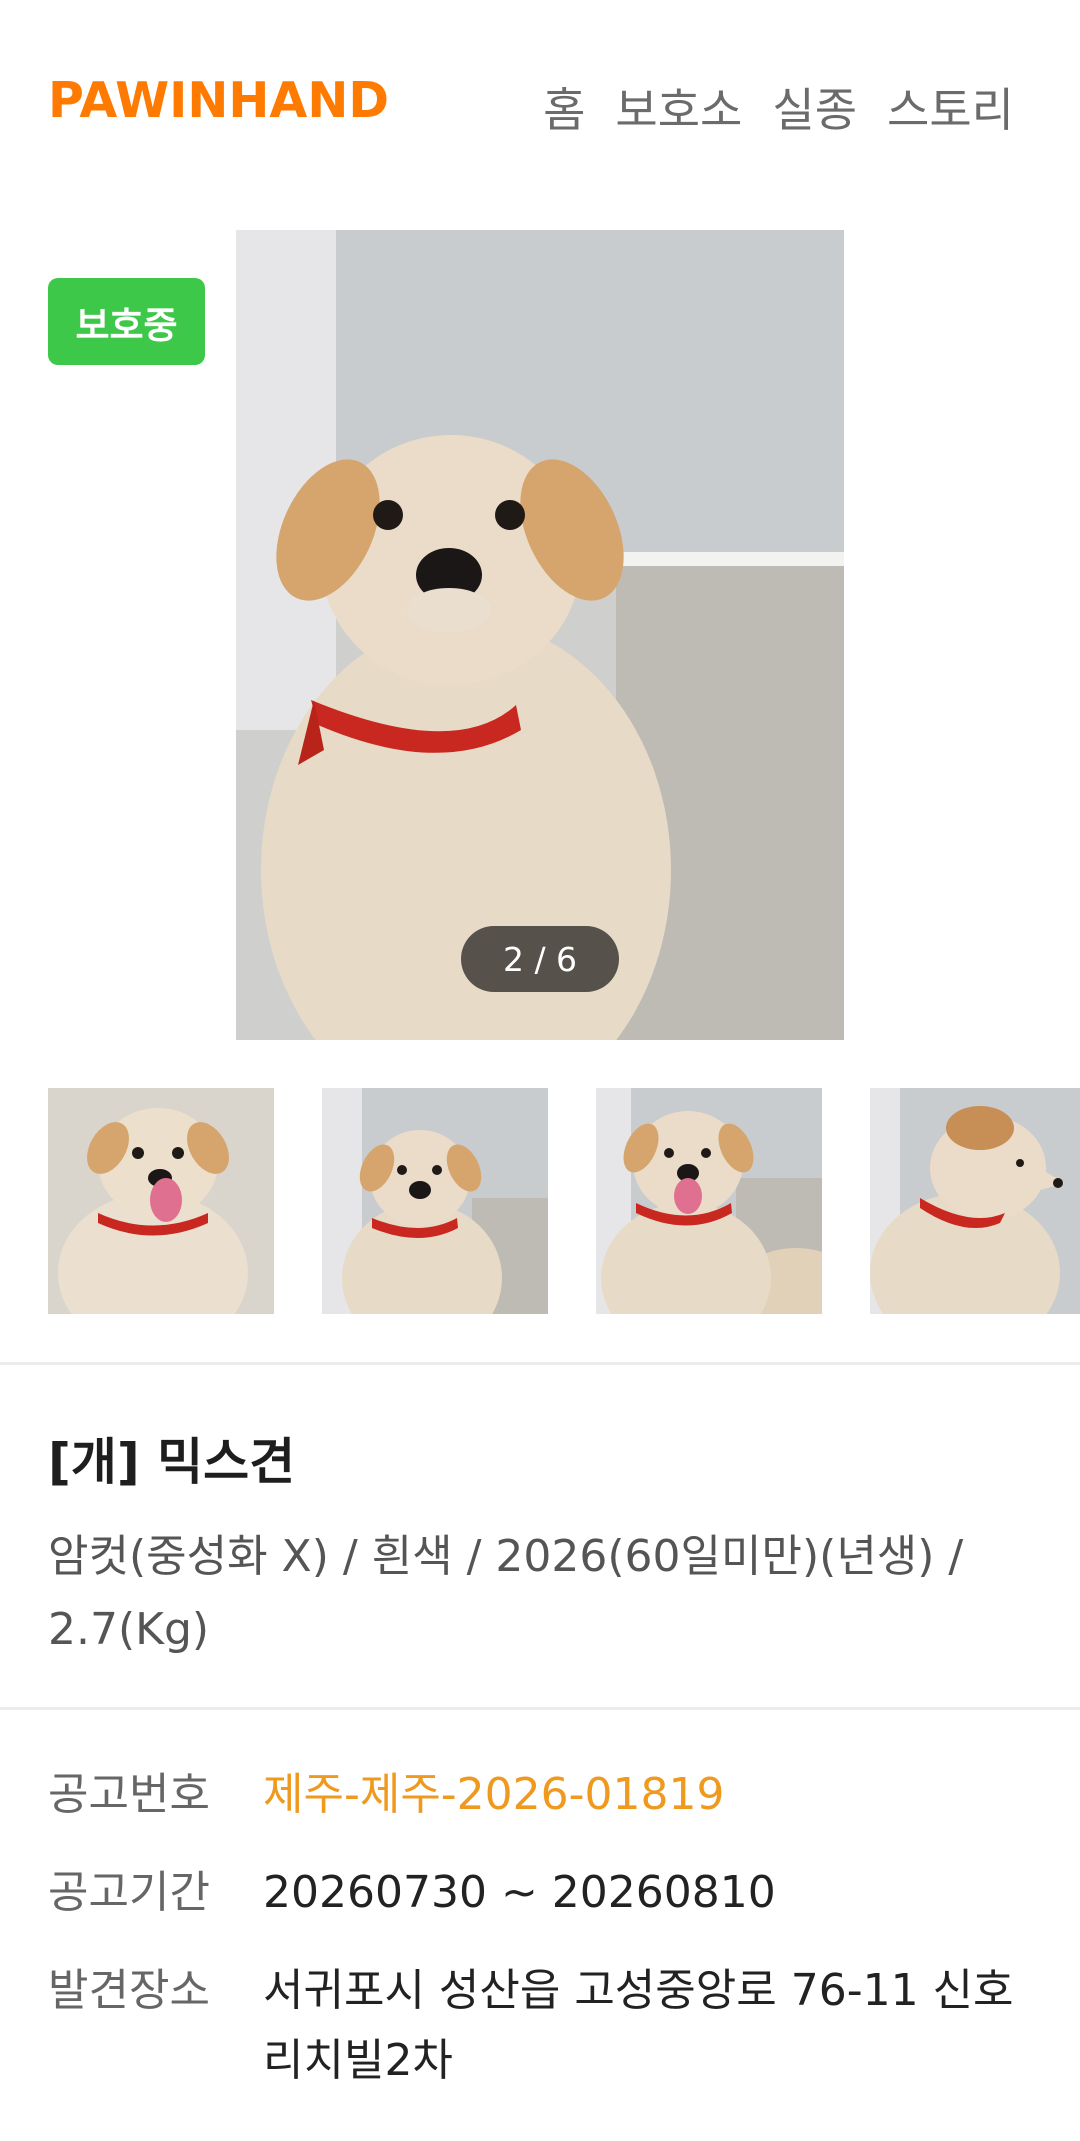 This screenshot has width=1080, height=2141. Describe the element at coordinates (129, 1892) in the screenshot. I see `period-label: 공고기간` at that location.